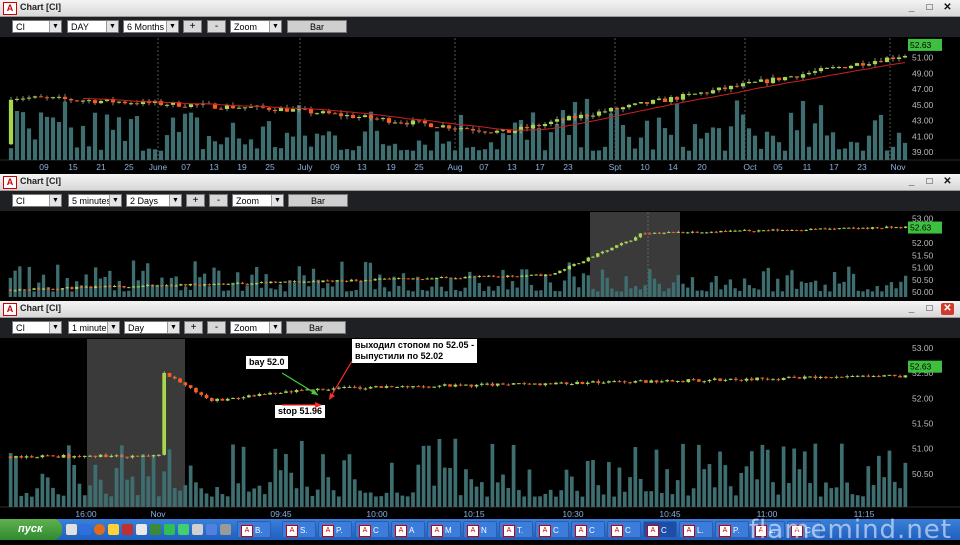 Image resolution: width=960 pixels, height=545 pixels. What do you see at coordinates (95, 200) in the screenshot?
I see `period-select: 5 minutes ▼` at bounding box center [95, 200].